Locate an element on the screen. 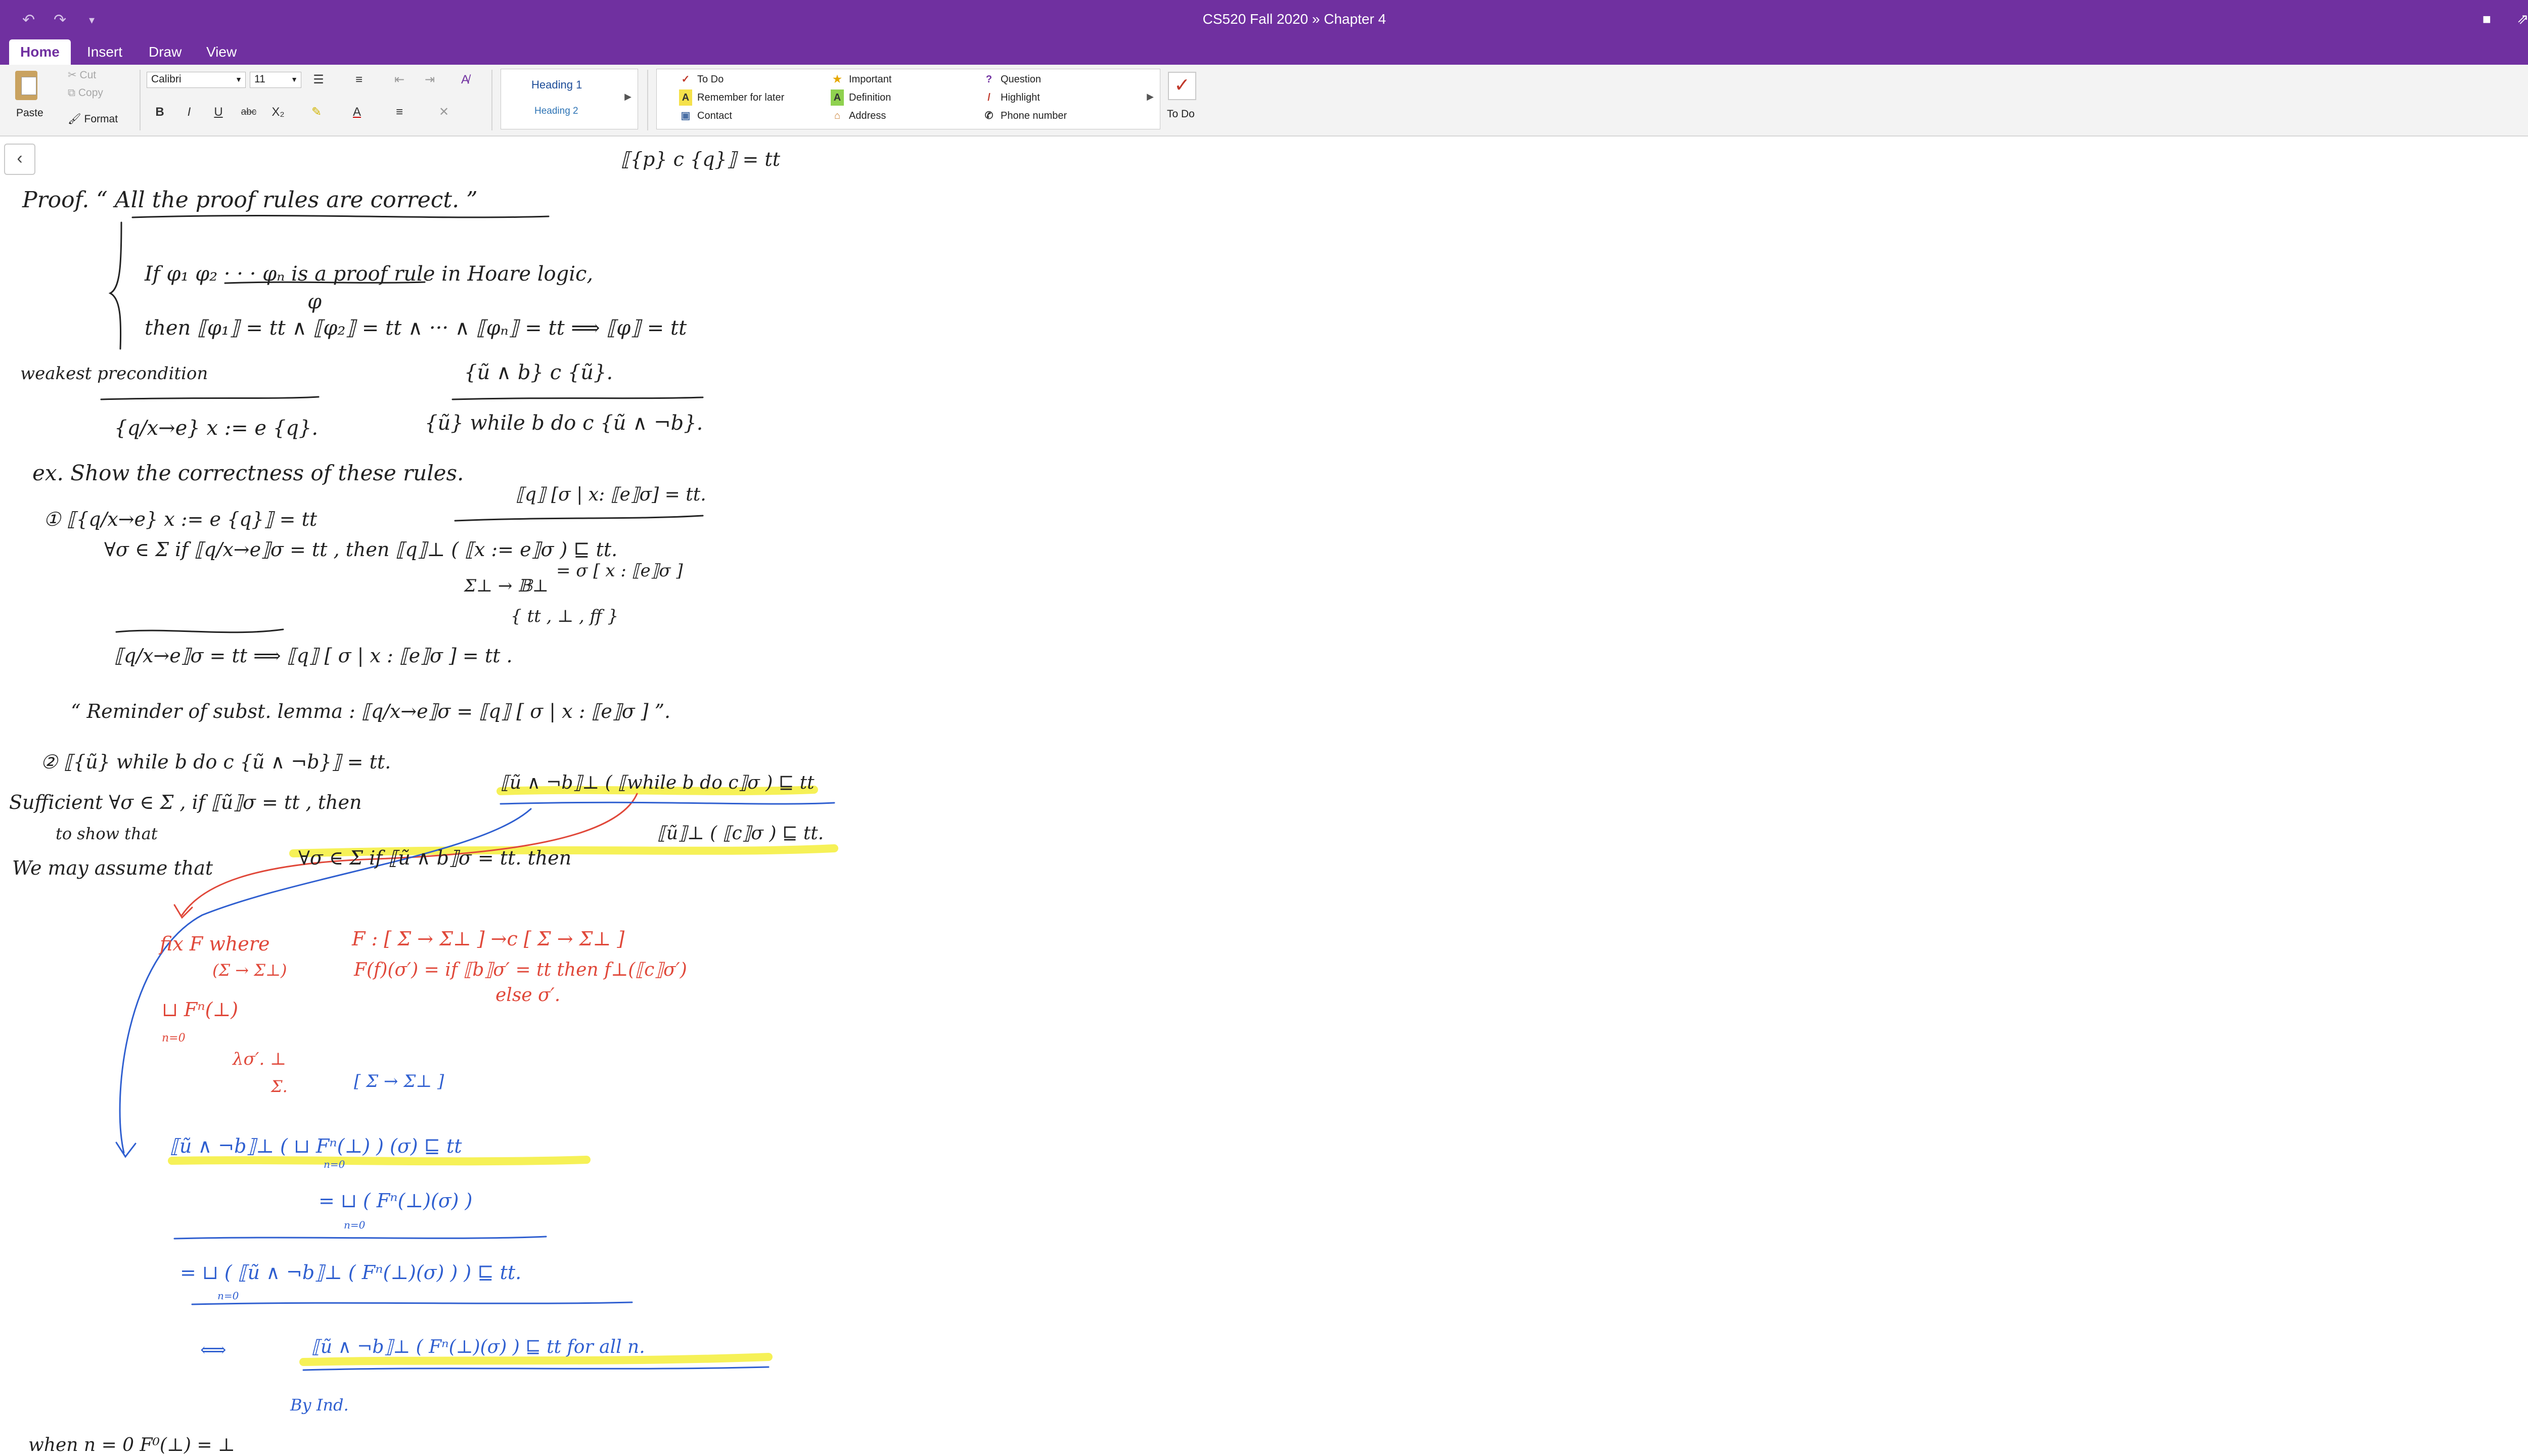 The width and height of the screenshot is (2528, 1456). ink-line: = ⊔ ( Fⁿ(⊥)(σ) ) is located at coordinates (396, 1201).